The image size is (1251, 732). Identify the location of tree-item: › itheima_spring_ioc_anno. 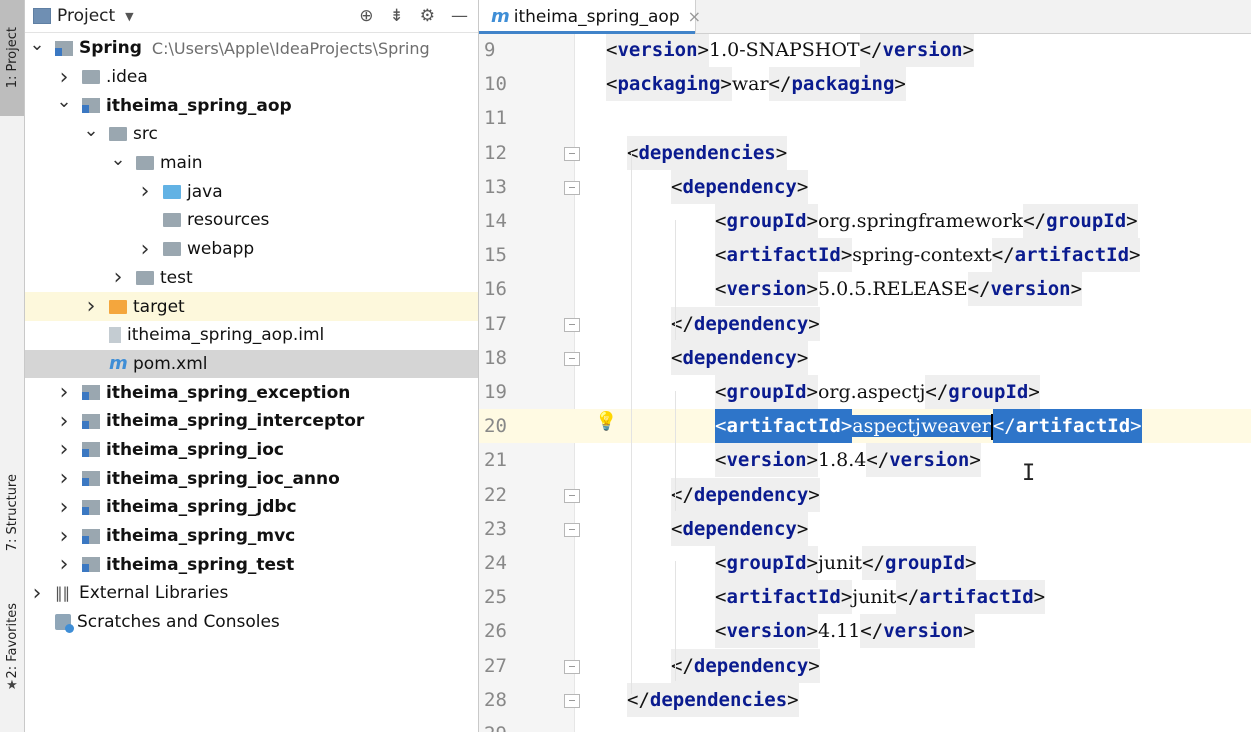
(251, 478).